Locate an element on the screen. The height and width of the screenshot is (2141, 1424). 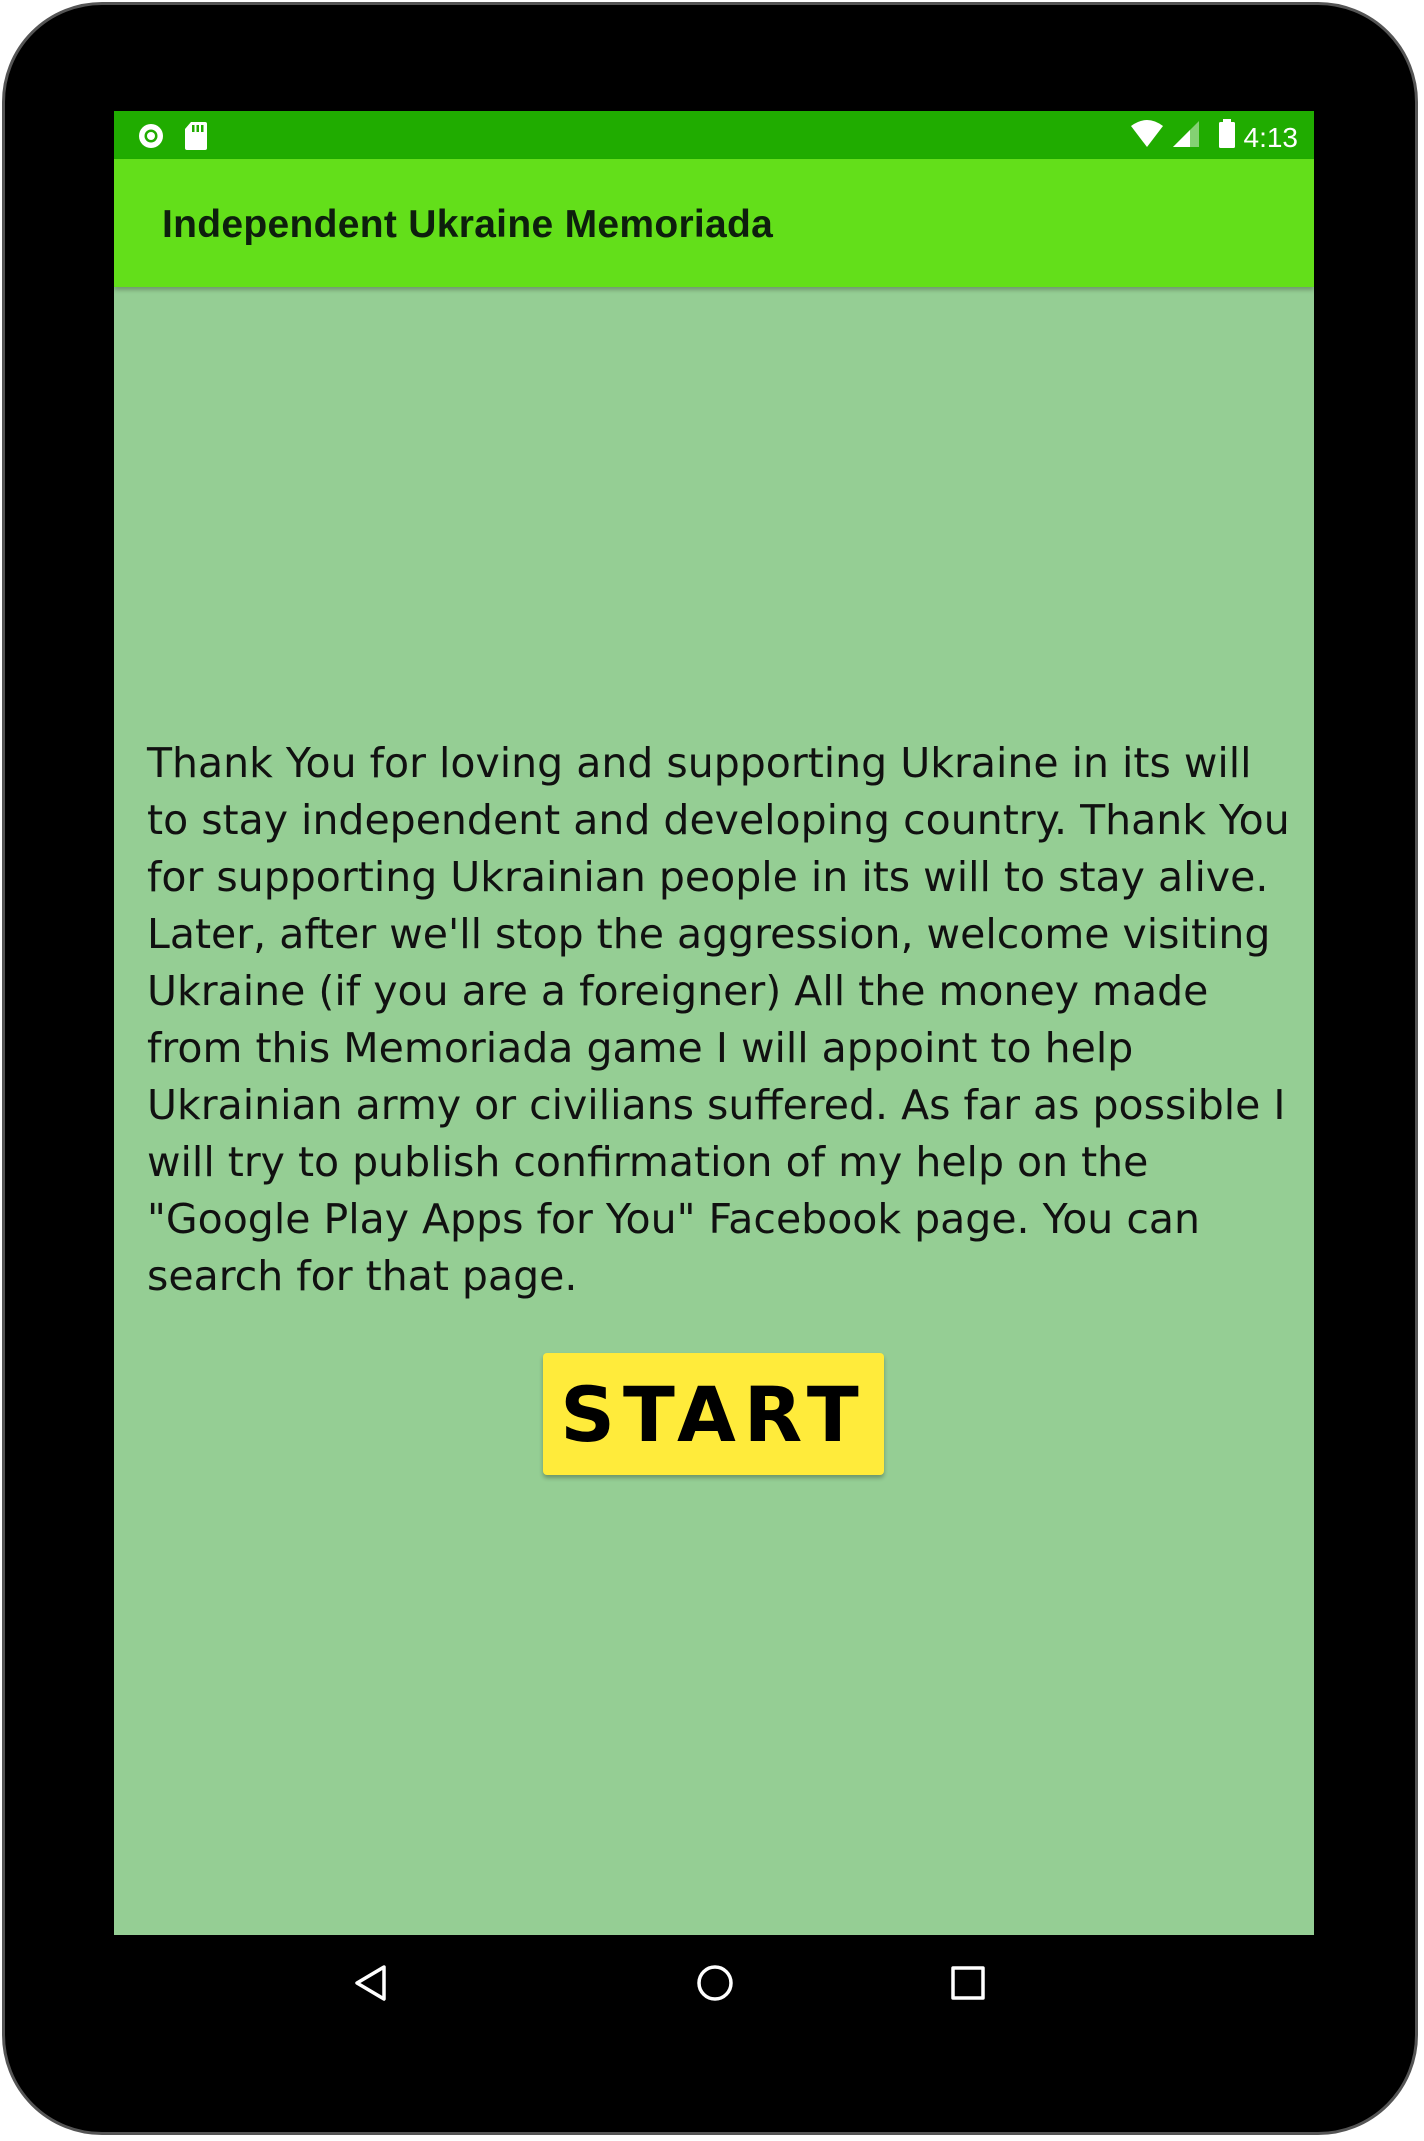
home-icon is located at coordinates (715, 1983).